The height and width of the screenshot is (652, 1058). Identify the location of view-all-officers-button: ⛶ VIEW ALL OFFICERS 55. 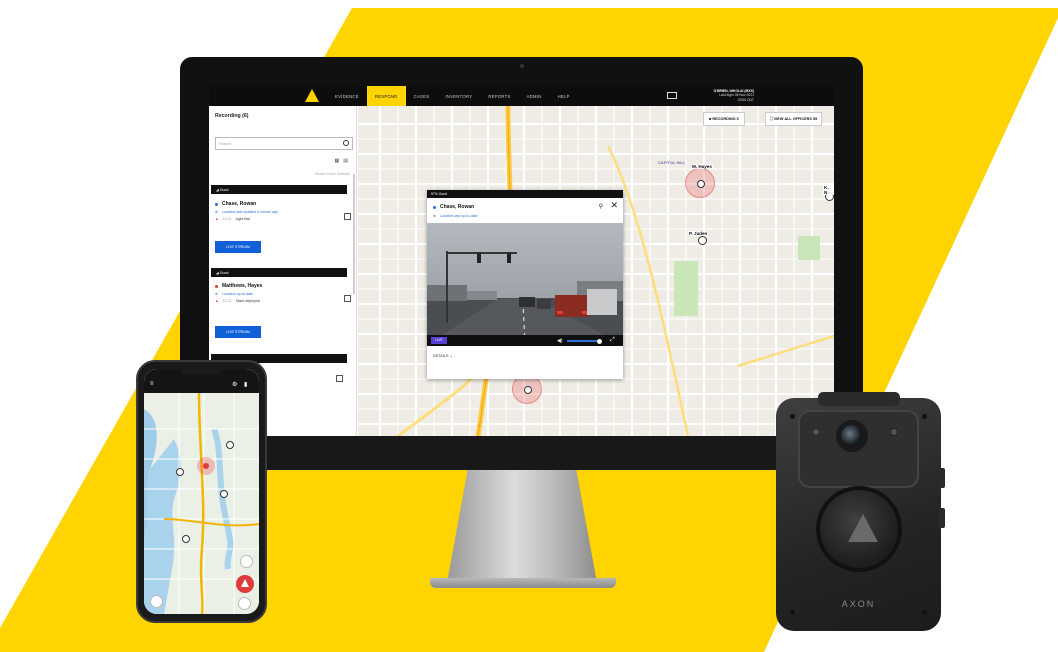
(794, 119).